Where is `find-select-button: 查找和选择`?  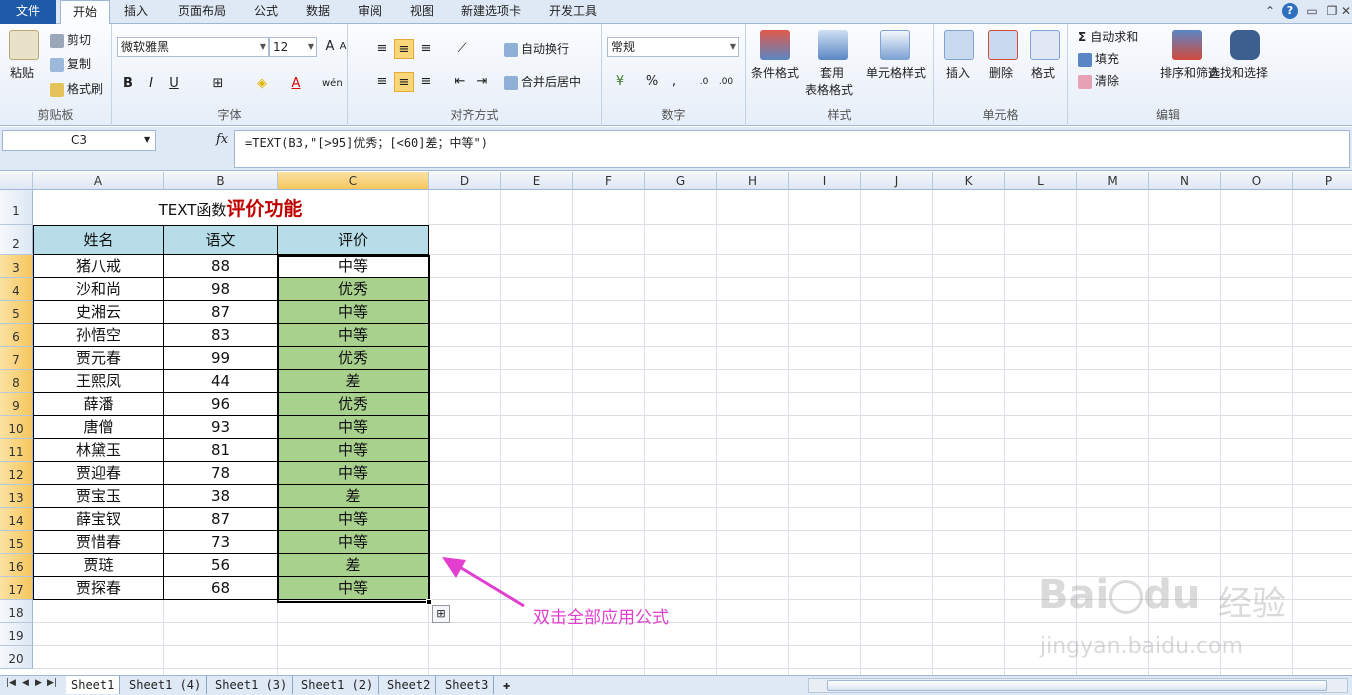
find-select-button: 查找和选择 is located at coordinates (1238, 73).